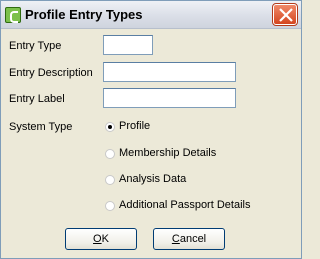 This screenshot has height=259, width=320. I want to click on app-icon, so click(13, 15).